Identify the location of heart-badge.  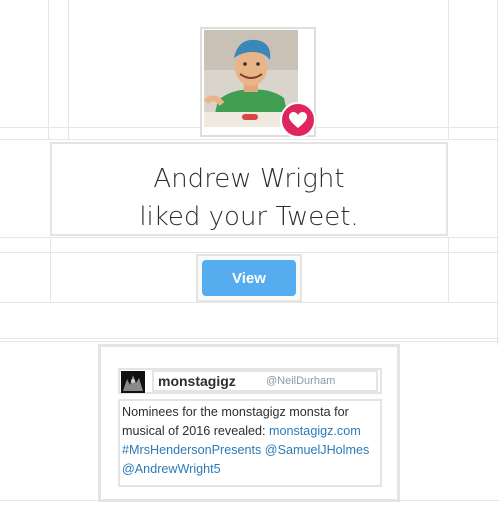
(298, 120).